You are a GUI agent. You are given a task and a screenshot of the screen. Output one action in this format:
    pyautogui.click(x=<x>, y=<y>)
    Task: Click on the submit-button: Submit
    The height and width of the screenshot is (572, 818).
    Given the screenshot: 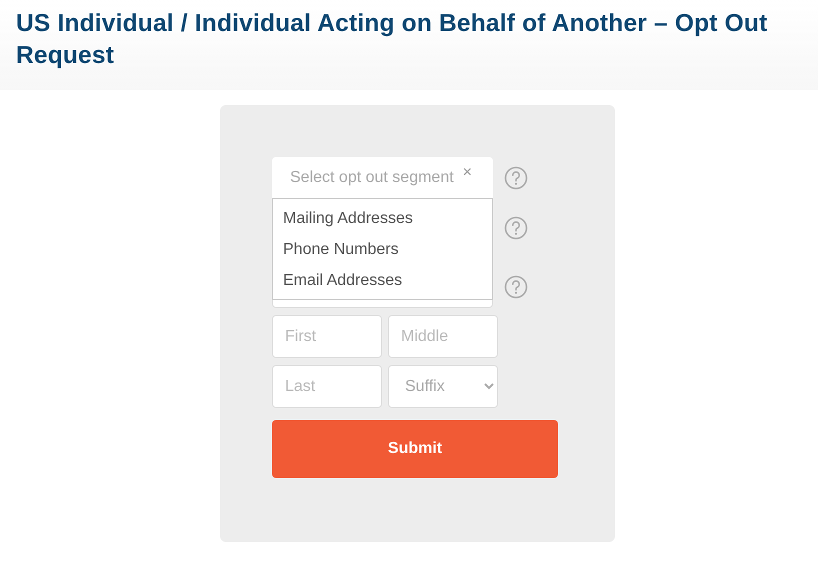 What is the action you would take?
    pyautogui.click(x=415, y=449)
    